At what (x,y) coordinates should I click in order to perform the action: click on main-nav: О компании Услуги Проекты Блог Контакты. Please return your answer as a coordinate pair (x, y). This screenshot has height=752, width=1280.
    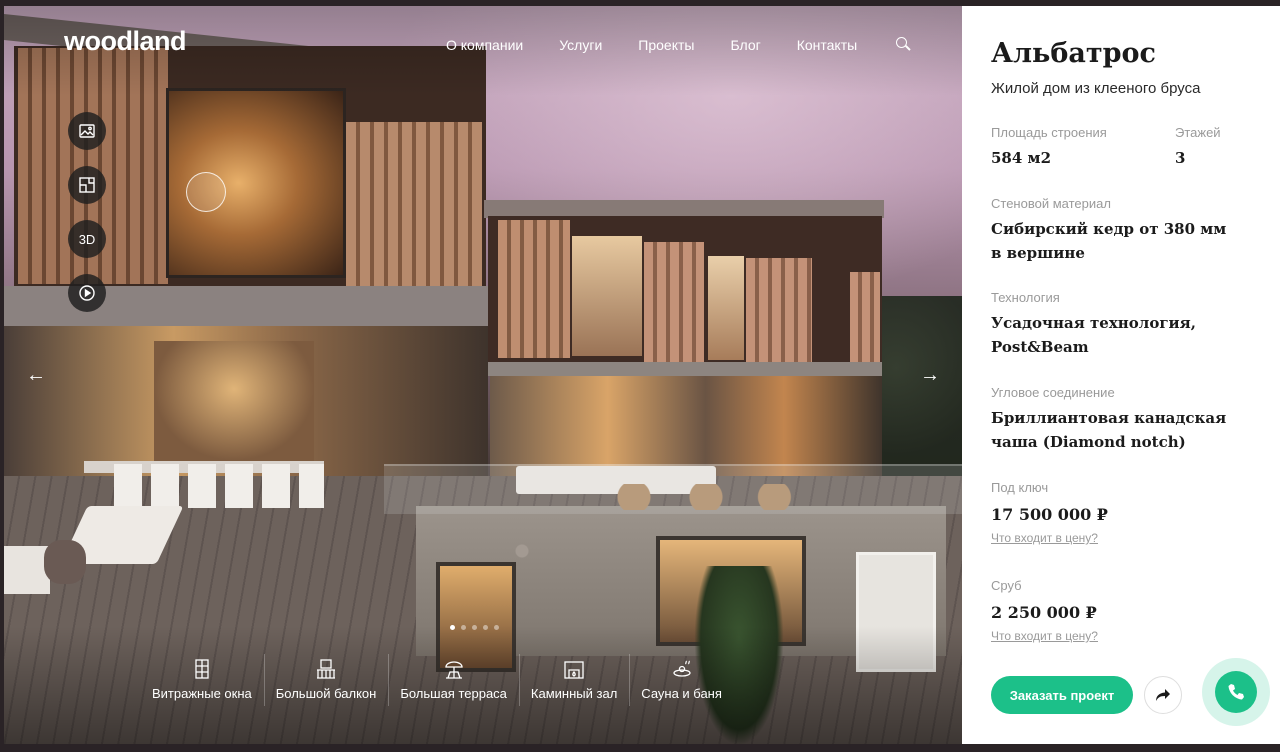
    Looking at the image, I should click on (669, 45).